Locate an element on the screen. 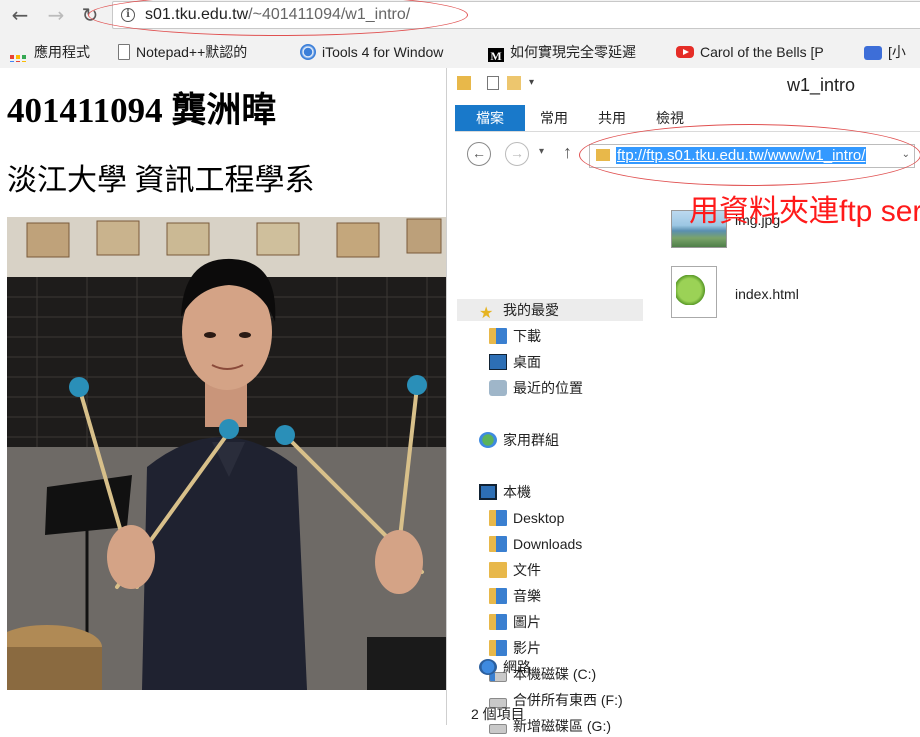 Image resolution: width=920 pixels, height=737 pixels. nav-label: 最近的位置 is located at coordinates (548, 388).